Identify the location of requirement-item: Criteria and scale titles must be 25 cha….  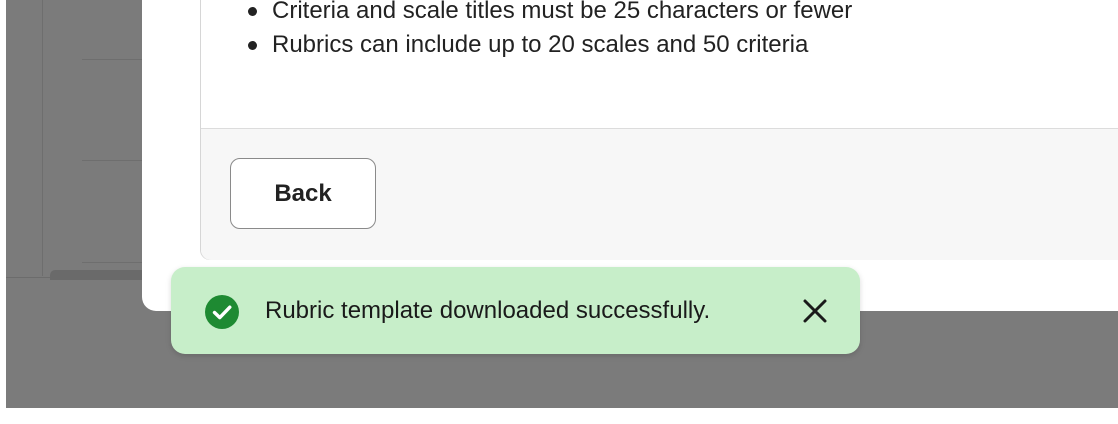
(550, 14).